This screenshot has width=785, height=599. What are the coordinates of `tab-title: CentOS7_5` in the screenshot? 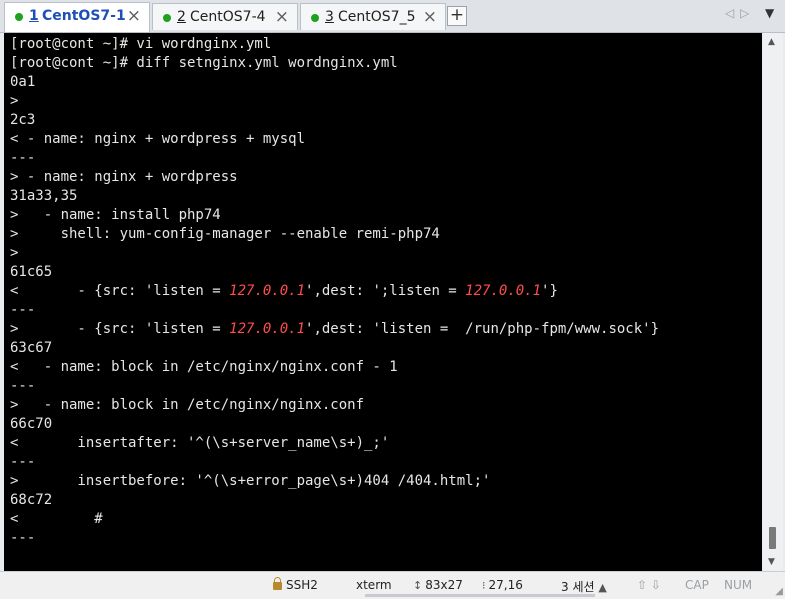 It's located at (377, 17).